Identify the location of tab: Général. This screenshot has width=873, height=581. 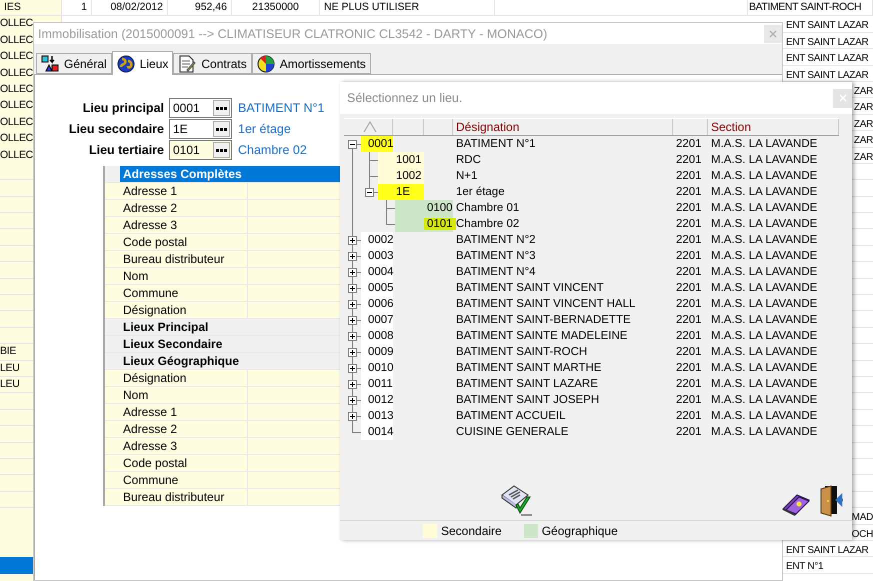
(74, 63).